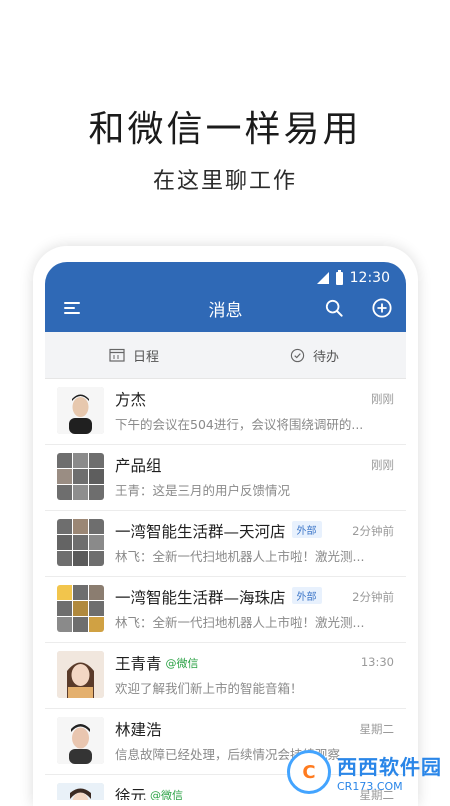 The width and height of the screenshot is (450, 806). Describe the element at coordinates (200, 532) in the screenshot. I see `conversation-name-text: 一湾智能生活群—天河店` at that location.